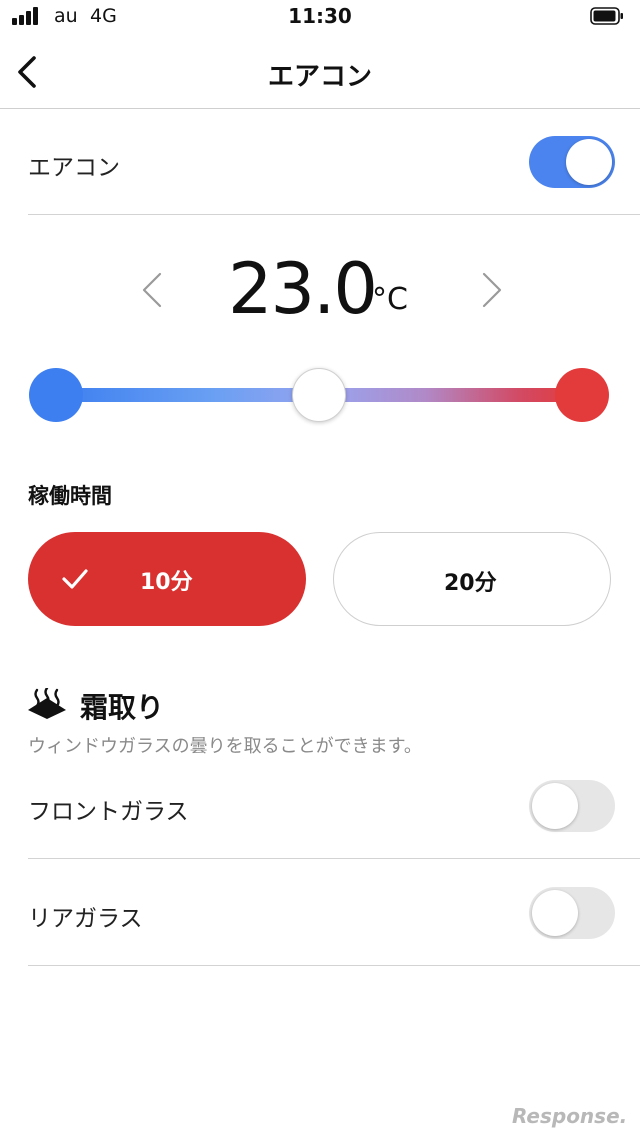 The width and height of the screenshot is (640, 1138). I want to click on temperature-increase-icon, so click(491, 290).